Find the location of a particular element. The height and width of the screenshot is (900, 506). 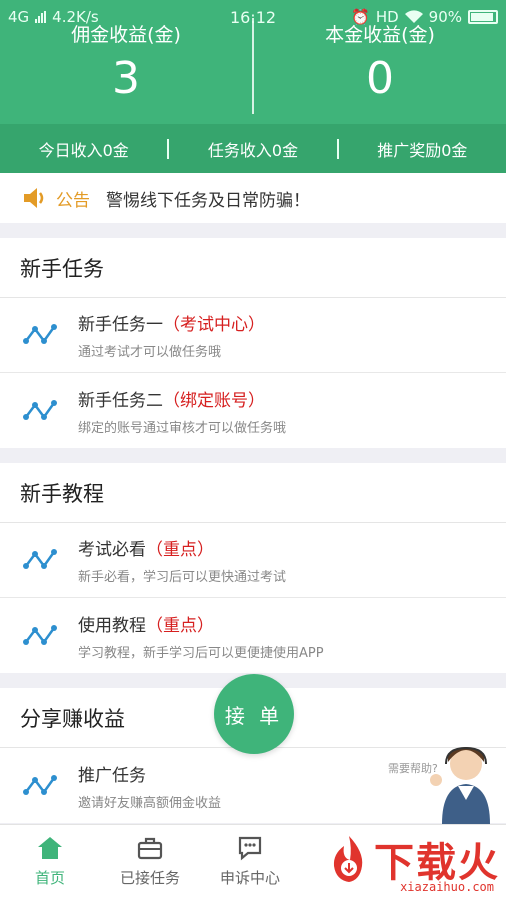

section-title: 新手任务 is located at coordinates (253, 268).